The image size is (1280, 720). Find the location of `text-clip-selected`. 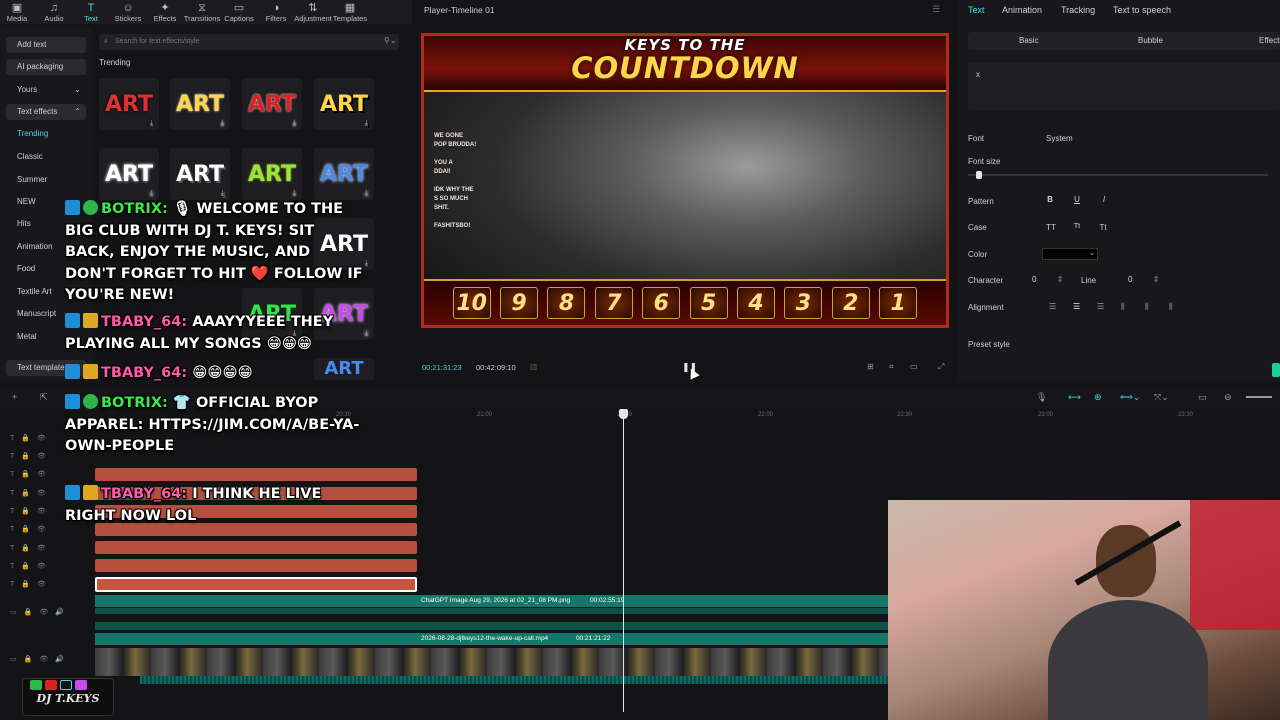

text-clip-selected is located at coordinates (256, 584).